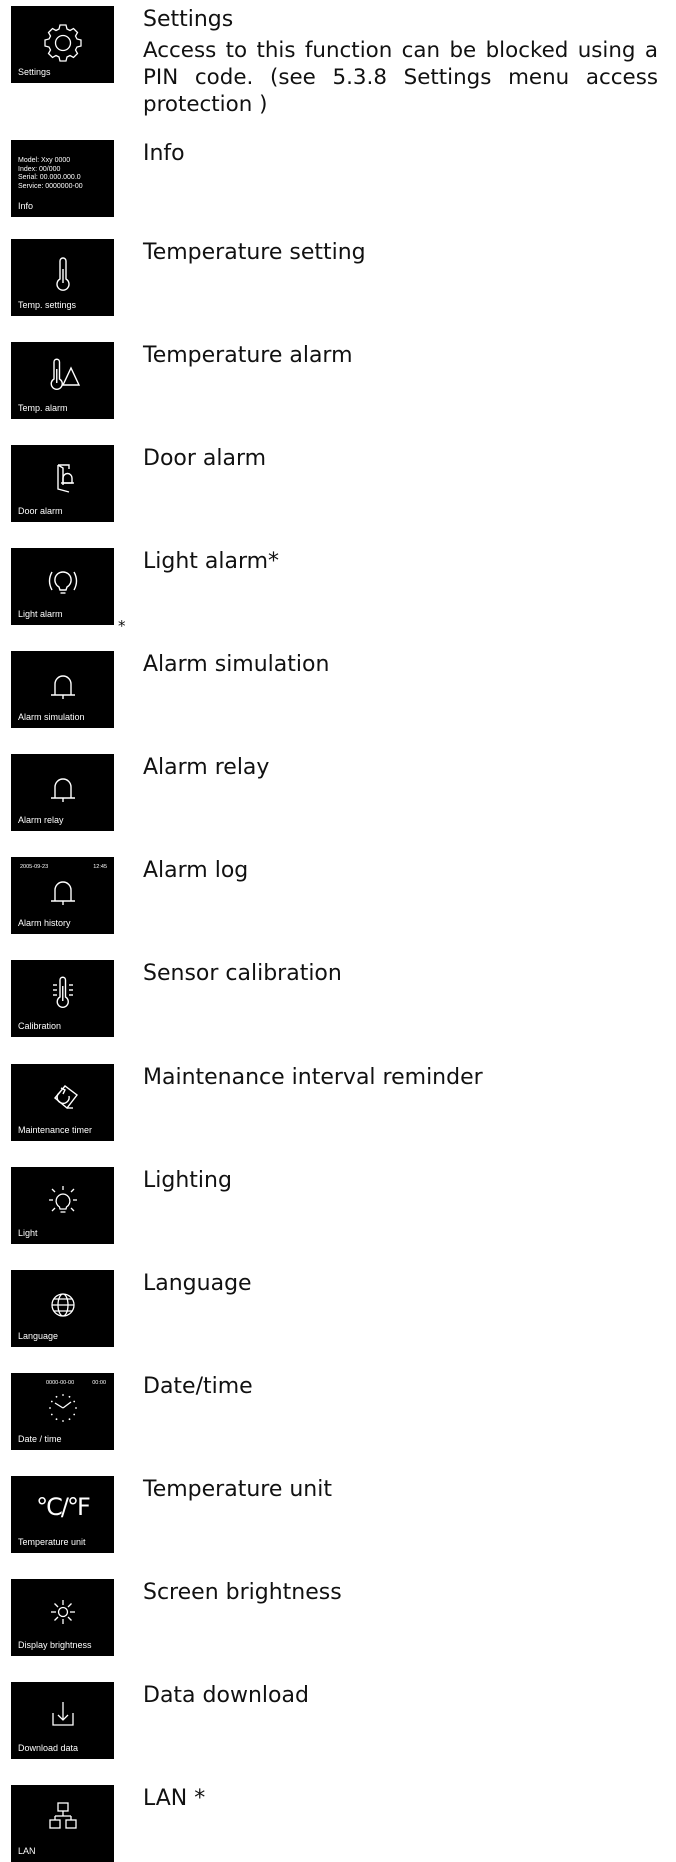  I want to click on door-alarm-tile: Door alarm, so click(62, 483).